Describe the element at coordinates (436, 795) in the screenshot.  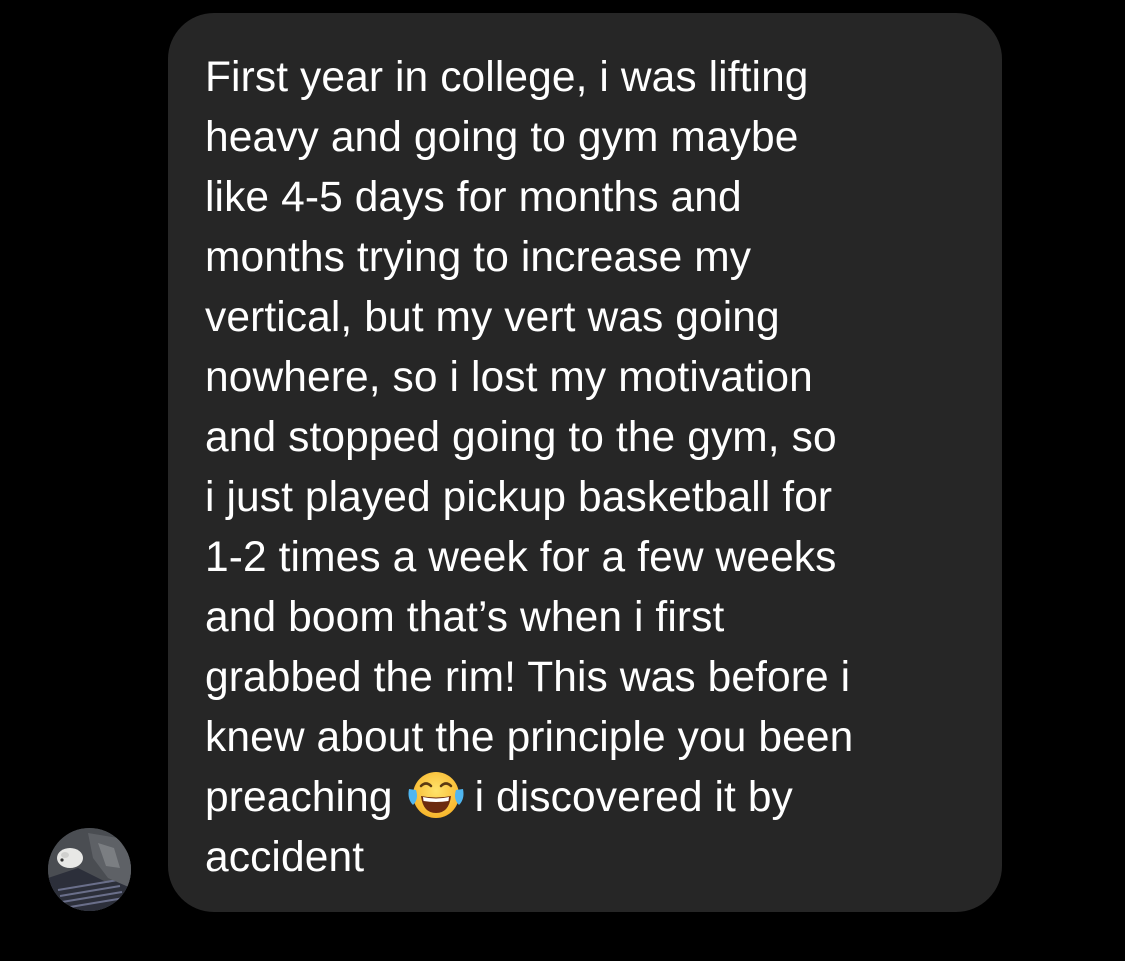
I see `face-with-tears-of-joy-icon` at that location.